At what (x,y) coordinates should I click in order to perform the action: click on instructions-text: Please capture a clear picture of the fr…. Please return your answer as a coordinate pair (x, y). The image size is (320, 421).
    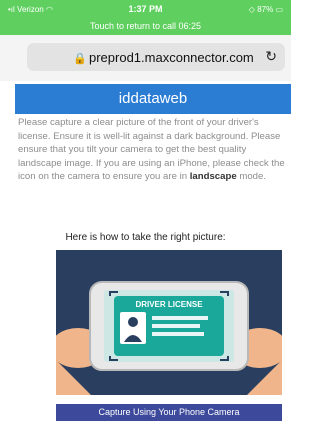
    Looking at the image, I should click on (151, 149).